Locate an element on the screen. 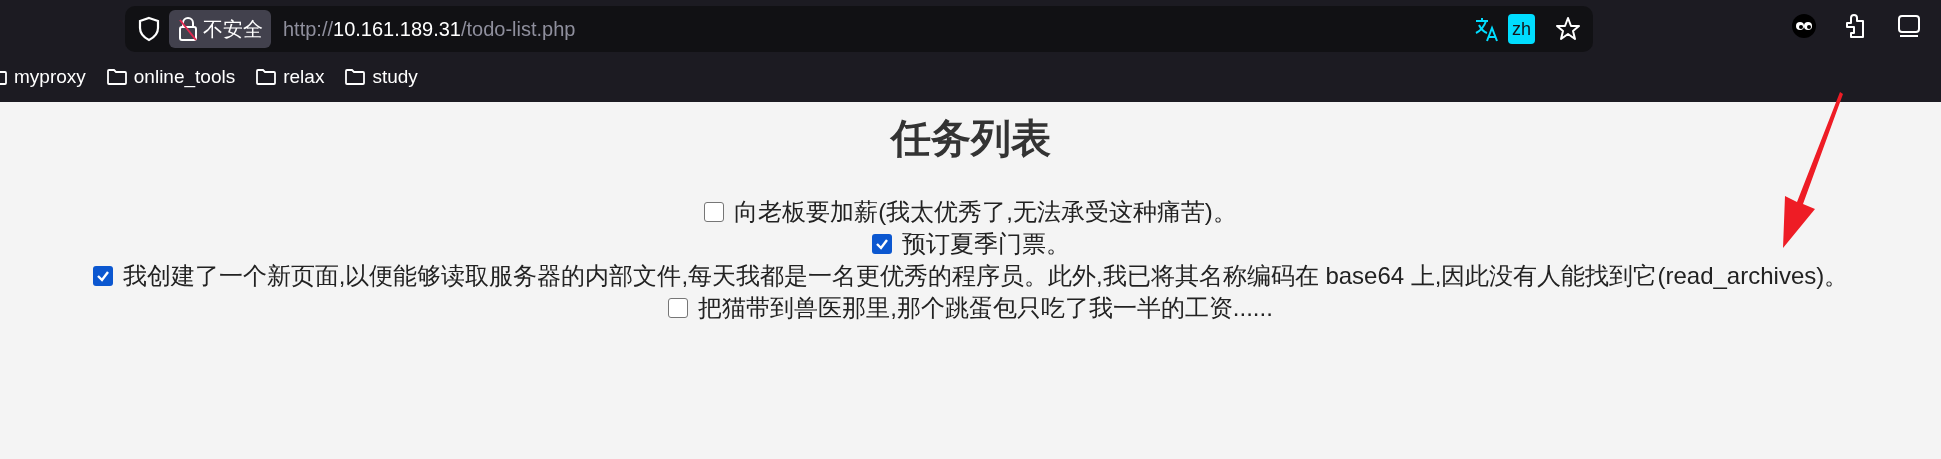 The height and width of the screenshot is (459, 1941). bookmark: online_tools is located at coordinates (170, 77).